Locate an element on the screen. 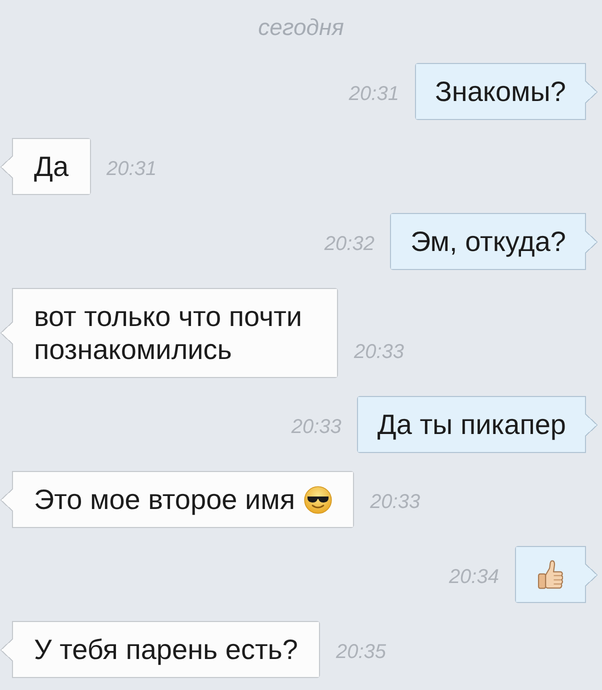  message-time: 20:32 is located at coordinates (349, 244).